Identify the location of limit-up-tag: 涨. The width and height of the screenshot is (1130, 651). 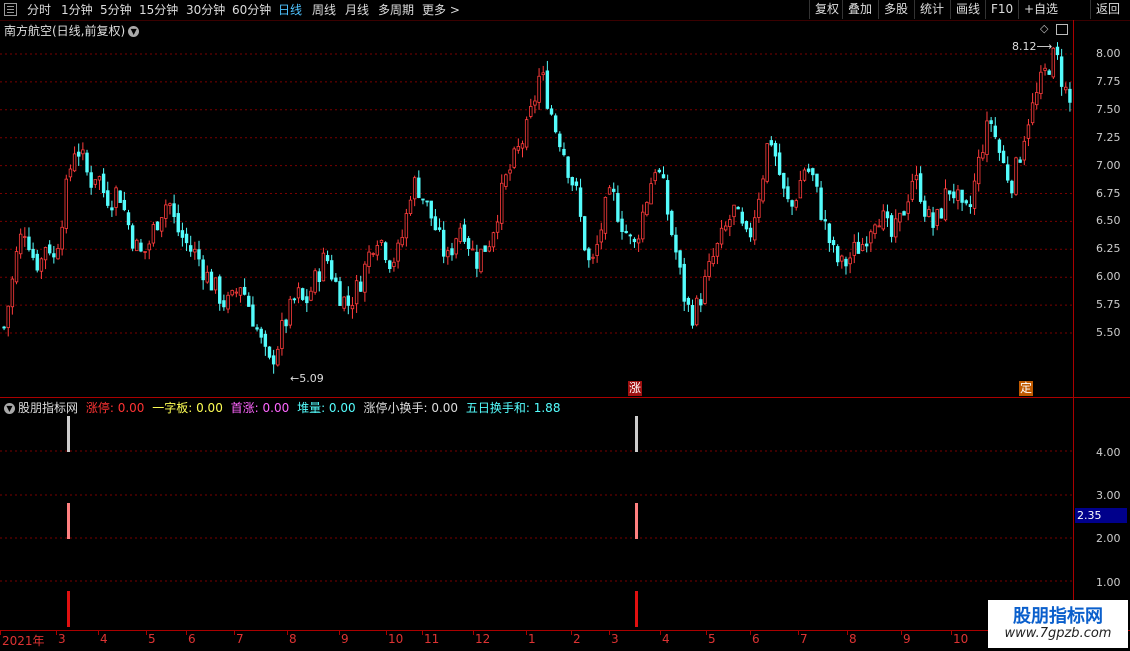
(635, 388).